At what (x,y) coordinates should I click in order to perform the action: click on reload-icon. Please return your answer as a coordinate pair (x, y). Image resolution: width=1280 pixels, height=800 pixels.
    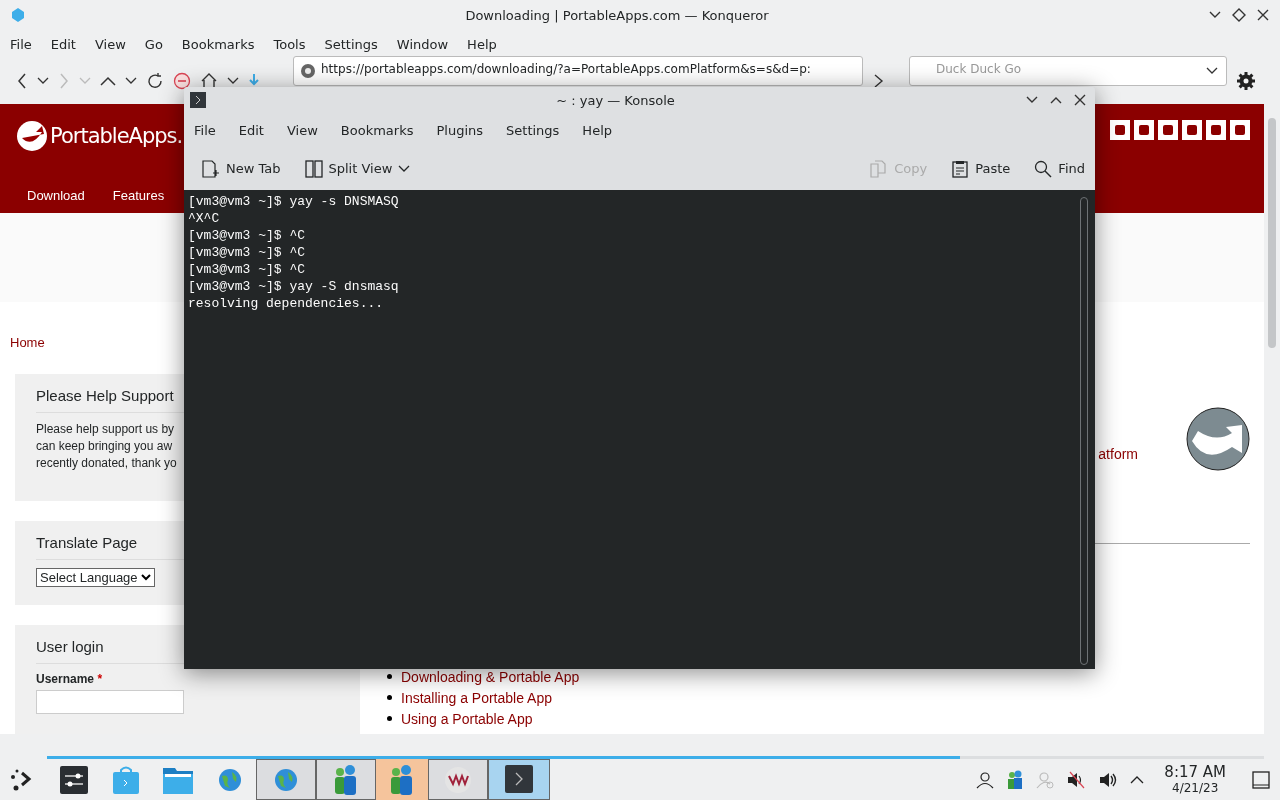
    Looking at the image, I should click on (155, 81).